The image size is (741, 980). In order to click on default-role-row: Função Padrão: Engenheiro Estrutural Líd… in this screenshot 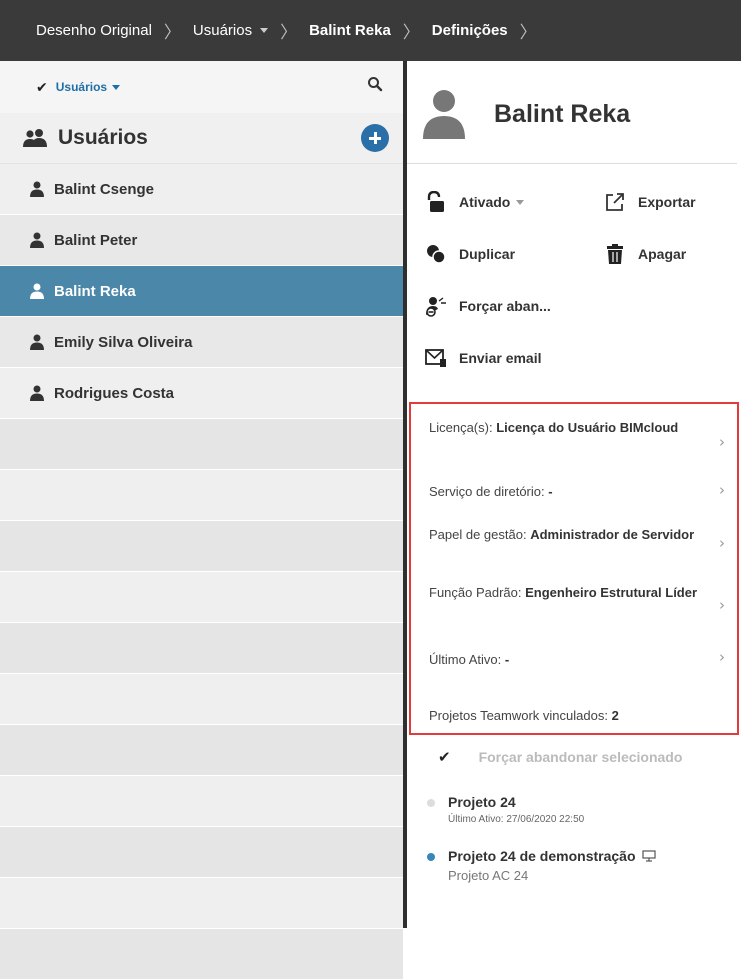, I will do `click(574, 592)`.